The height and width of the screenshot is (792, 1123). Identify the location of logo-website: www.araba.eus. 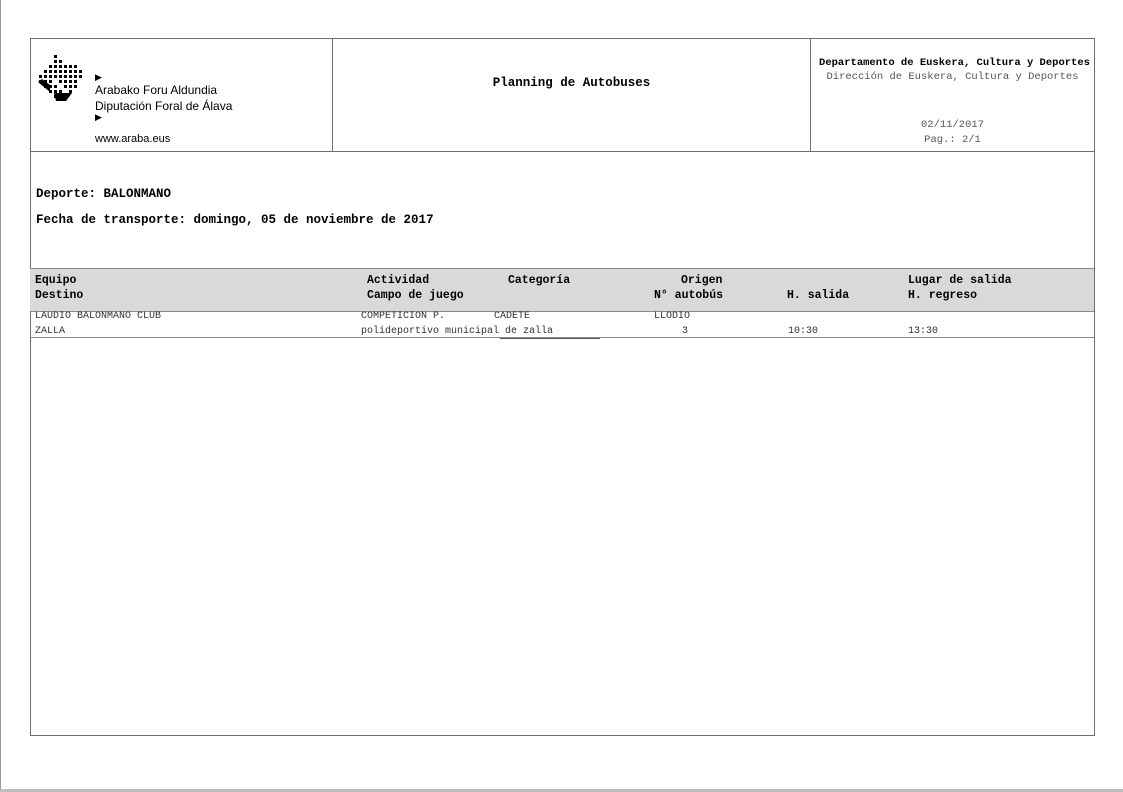
(133, 139).